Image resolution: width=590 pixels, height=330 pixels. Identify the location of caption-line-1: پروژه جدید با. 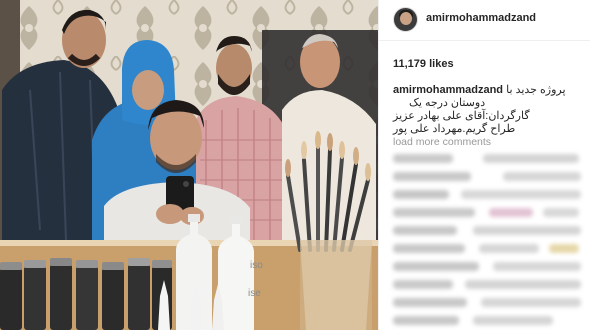
(536, 90).